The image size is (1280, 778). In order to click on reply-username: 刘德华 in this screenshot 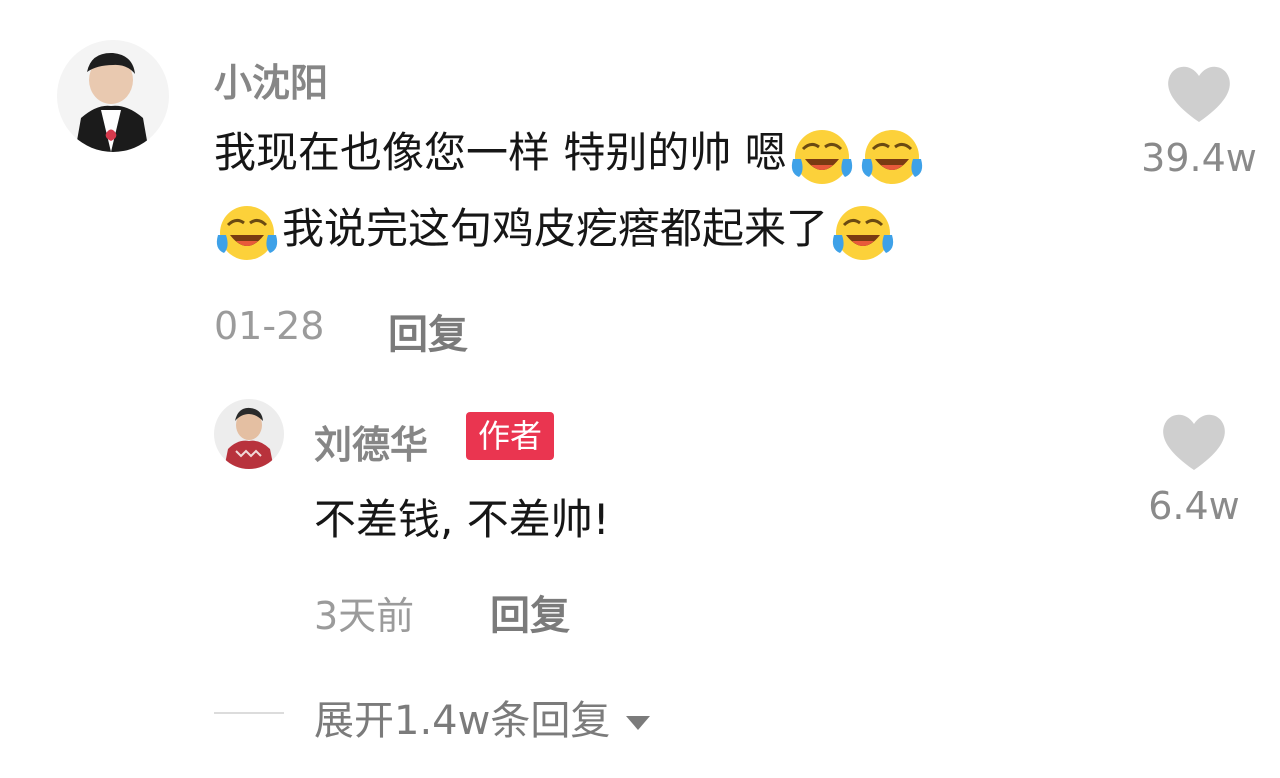, I will do `click(371, 441)`.